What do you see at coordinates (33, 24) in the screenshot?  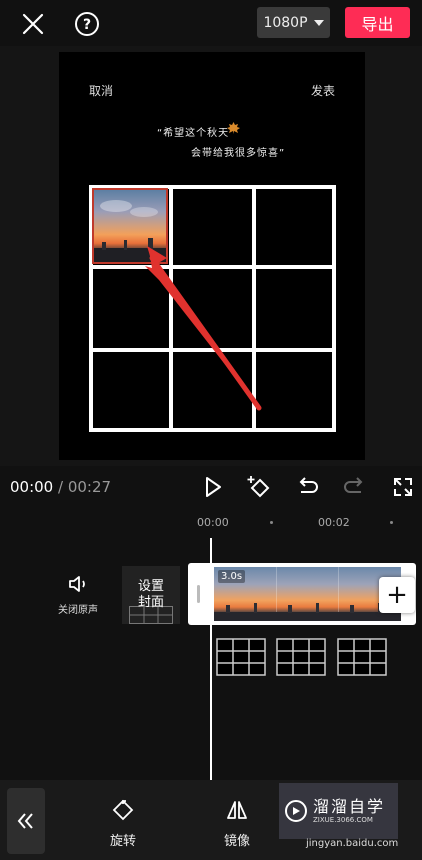 I see `close-icon` at bounding box center [33, 24].